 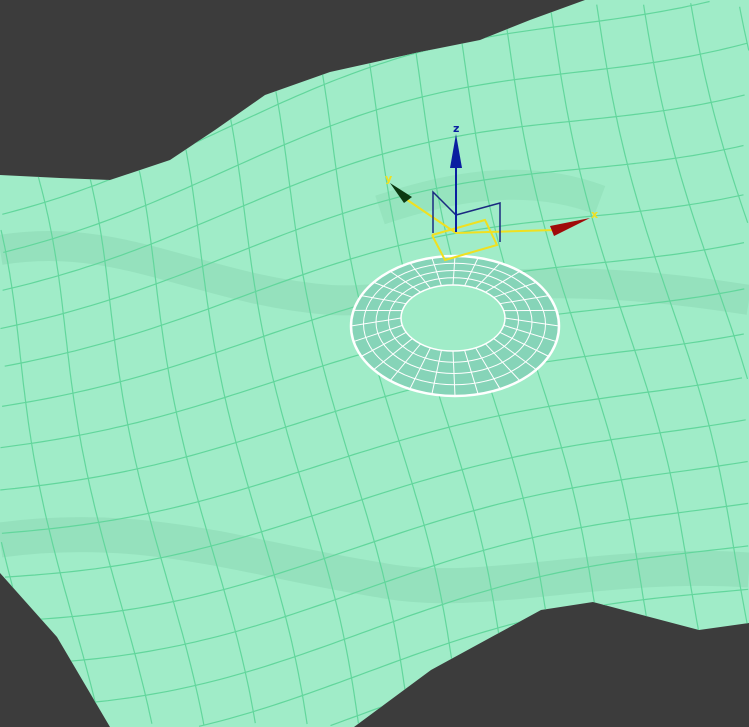 What do you see at coordinates (595, 702) in the screenshot?
I see `grid-line` at bounding box center [595, 702].